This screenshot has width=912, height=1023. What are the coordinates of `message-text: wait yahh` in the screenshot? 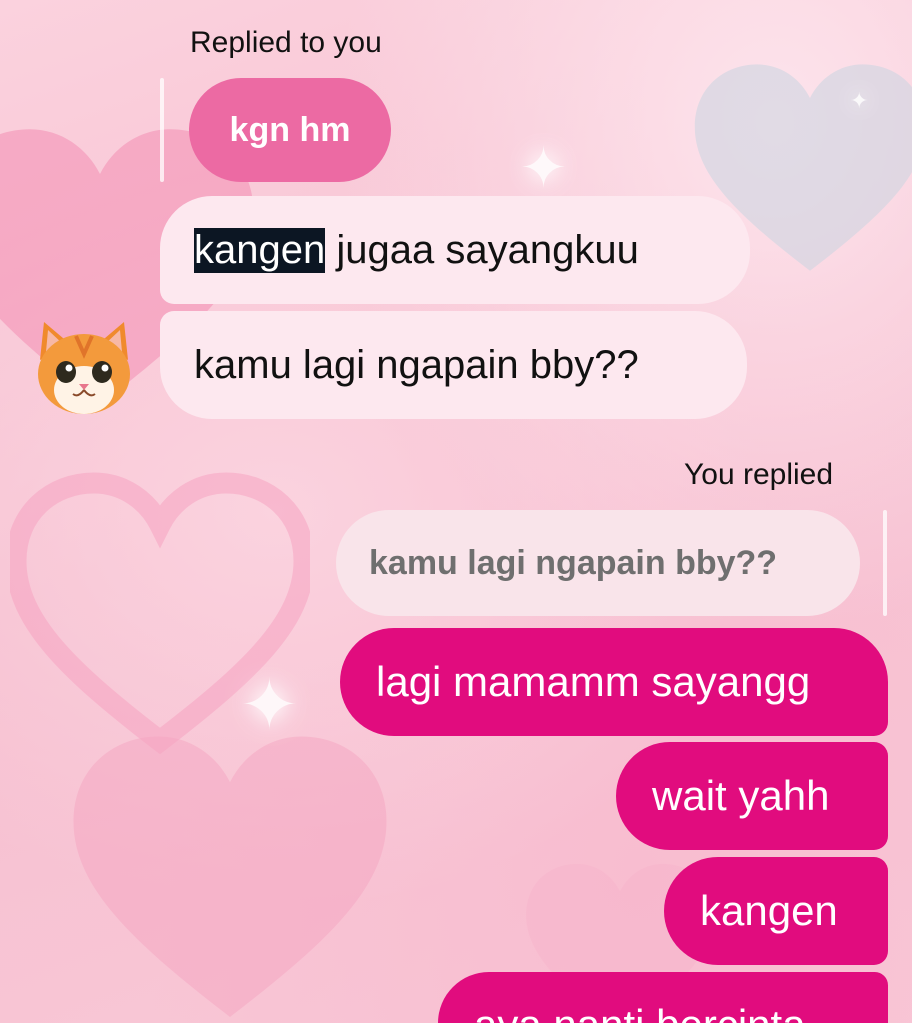 It's located at (741, 795).